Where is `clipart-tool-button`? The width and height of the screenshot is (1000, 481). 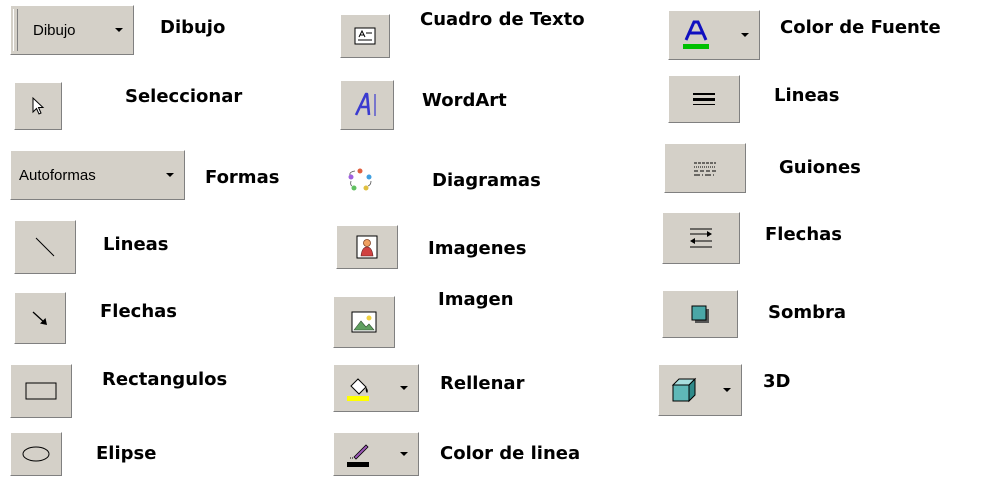 clipart-tool-button is located at coordinates (367, 247).